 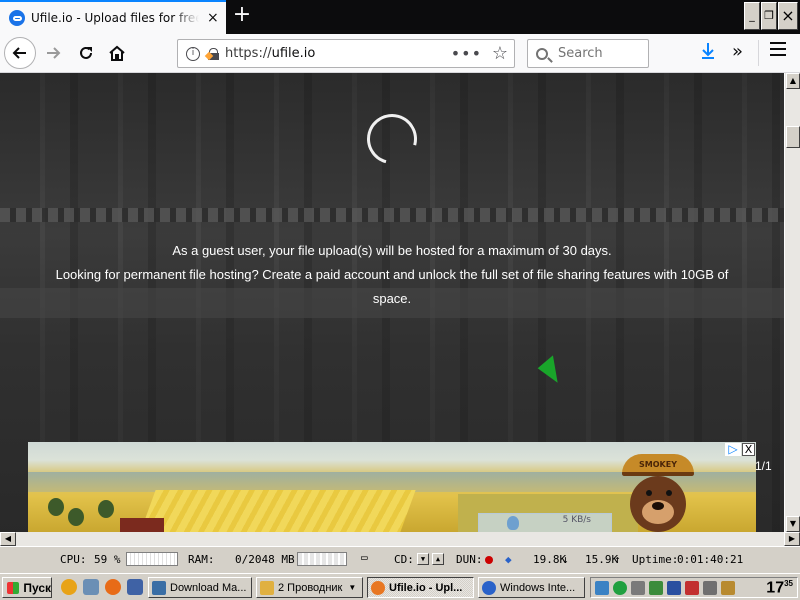 I want to click on vertical-scrollbar: ▲ ▼, so click(x=792, y=302).